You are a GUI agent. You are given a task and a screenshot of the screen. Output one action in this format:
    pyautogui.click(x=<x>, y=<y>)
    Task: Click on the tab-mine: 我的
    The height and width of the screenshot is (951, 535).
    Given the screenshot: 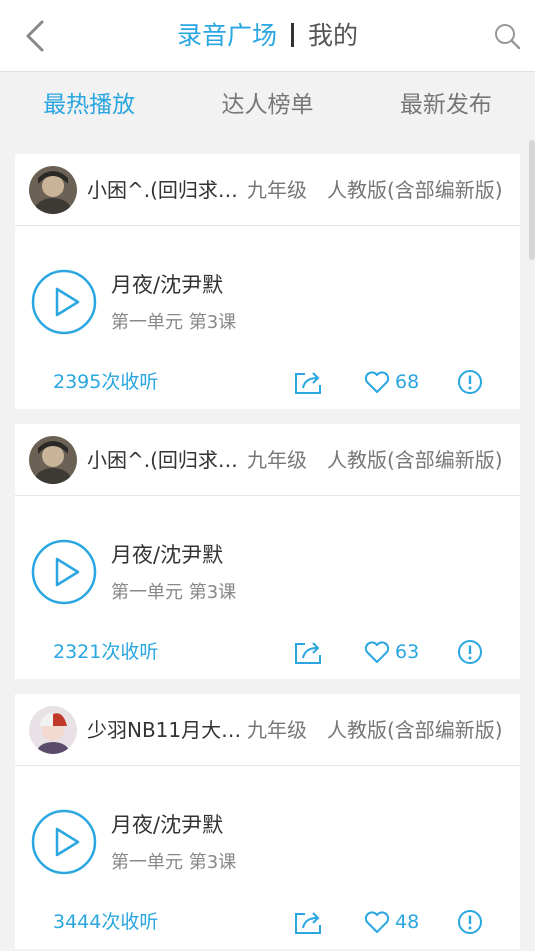 What is the action you would take?
    pyautogui.click(x=333, y=35)
    